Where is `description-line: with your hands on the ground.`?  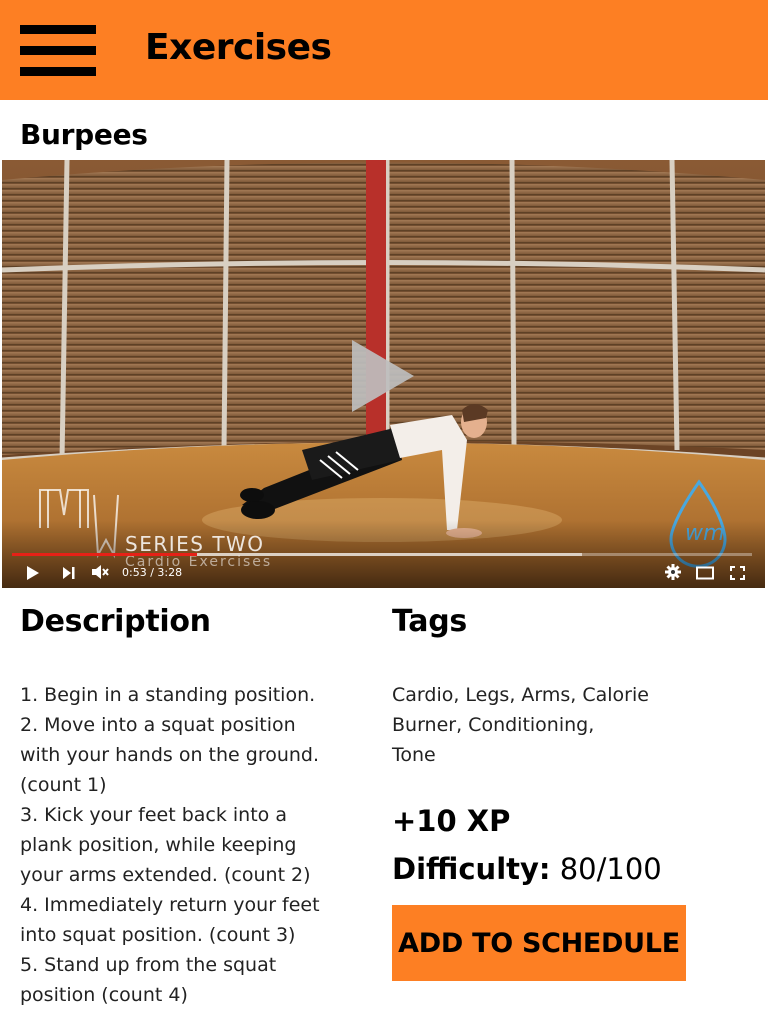 description-line: with your hands on the ground. is located at coordinates (170, 755).